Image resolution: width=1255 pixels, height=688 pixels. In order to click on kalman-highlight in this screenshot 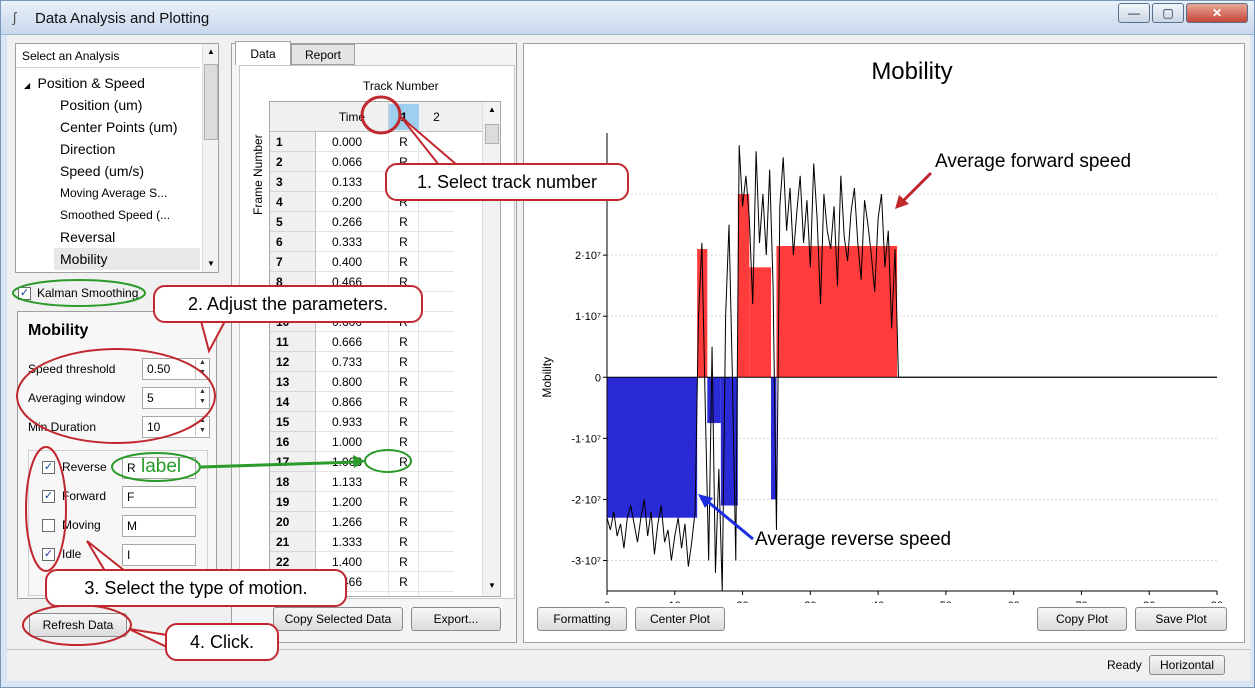, I will do `click(79, 293)`.